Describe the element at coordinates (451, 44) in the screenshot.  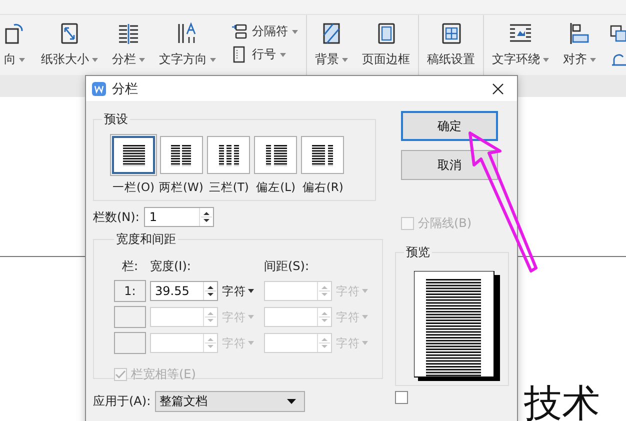
I see `ribbon-button: 稿纸设置` at that location.